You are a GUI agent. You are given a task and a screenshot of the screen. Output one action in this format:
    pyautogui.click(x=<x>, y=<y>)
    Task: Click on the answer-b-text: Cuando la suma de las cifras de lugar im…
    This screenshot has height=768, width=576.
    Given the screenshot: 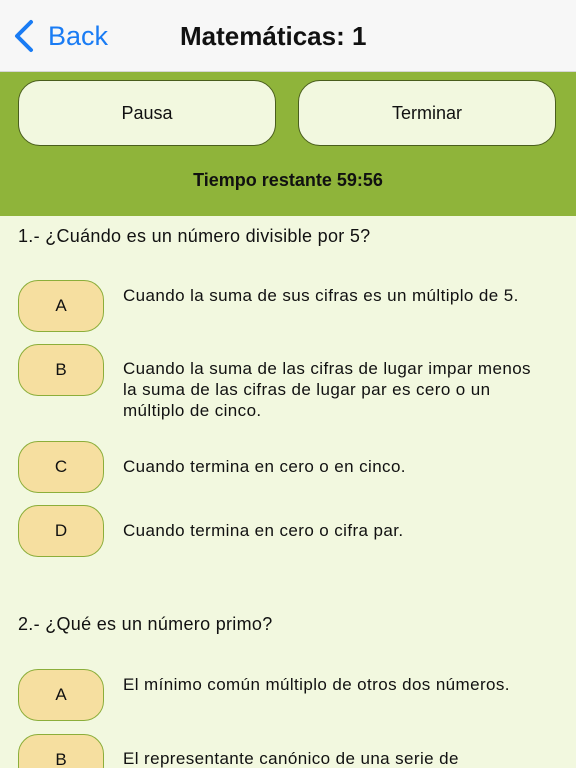 What is the action you would take?
    pyautogui.click(x=327, y=389)
    